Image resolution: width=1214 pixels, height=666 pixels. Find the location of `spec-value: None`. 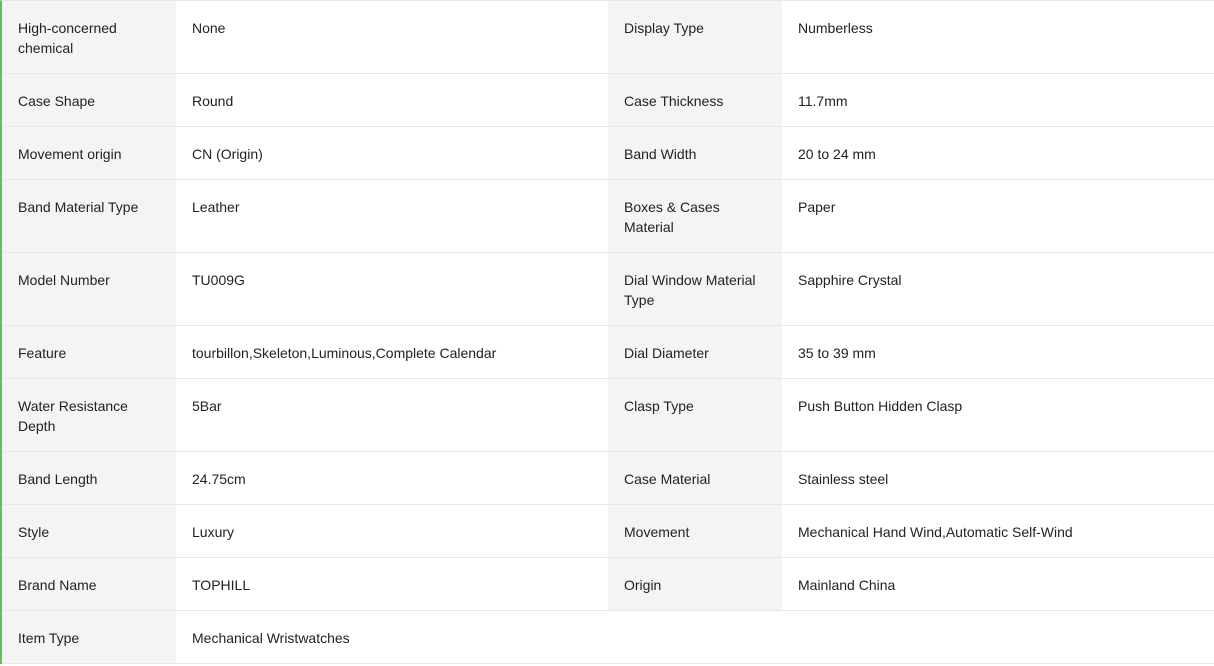

spec-value: None is located at coordinates (392, 37).